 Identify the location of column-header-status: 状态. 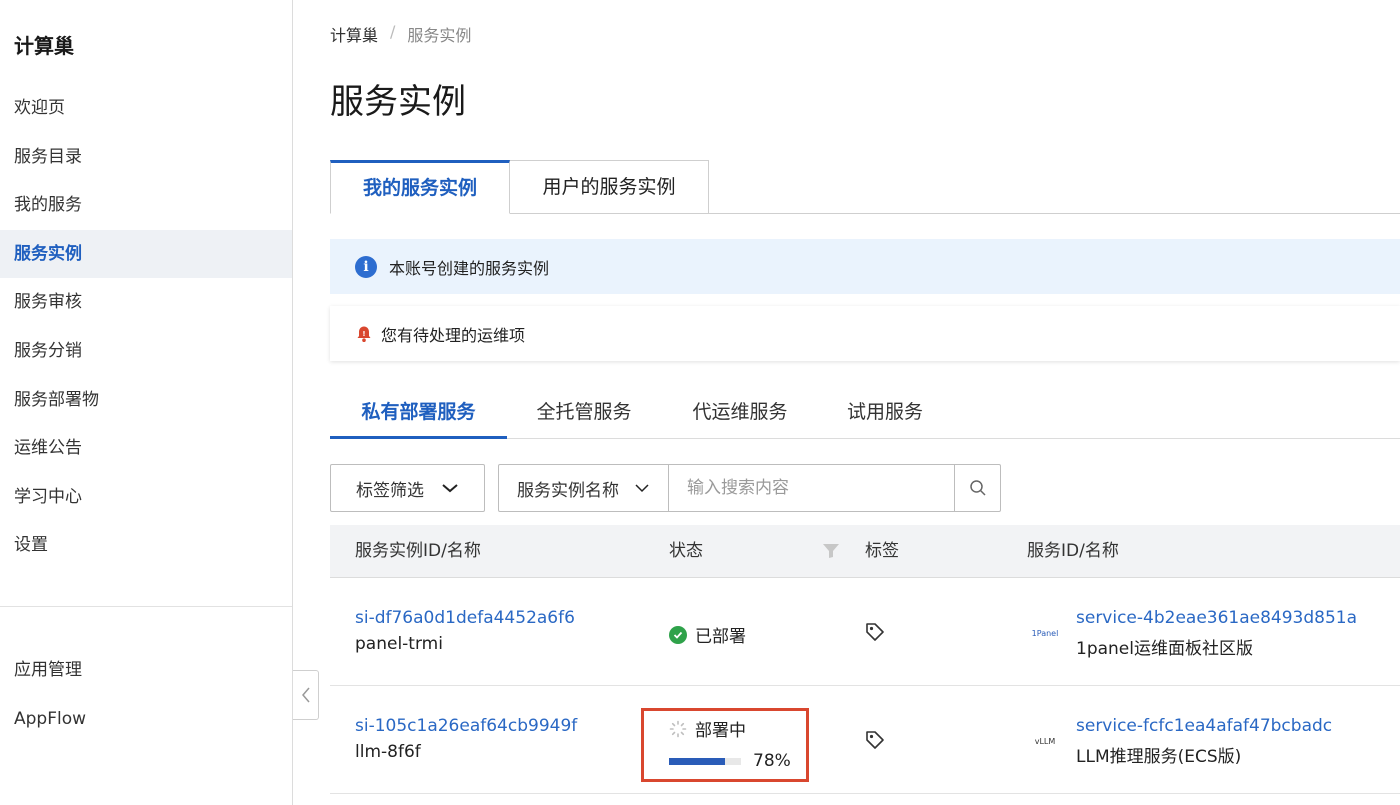
(686, 551).